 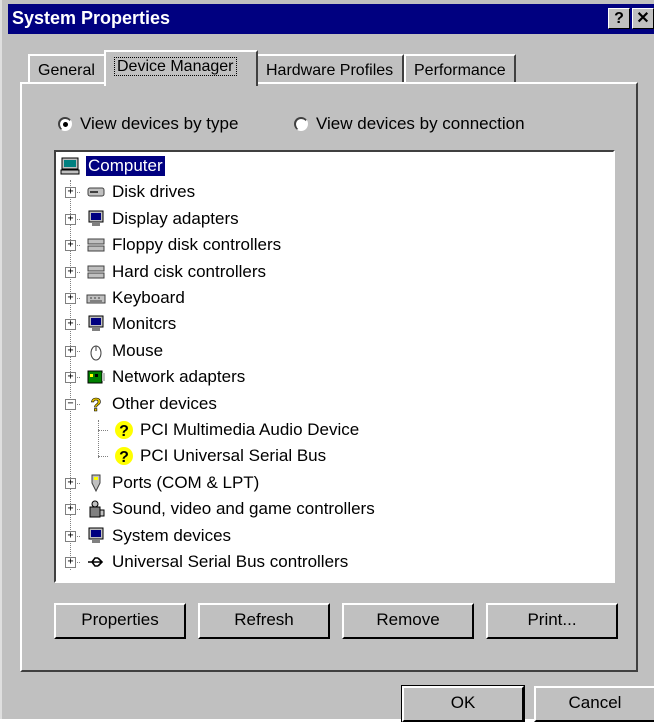 What do you see at coordinates (189, 271) in the screenshot?
I see `tree-item-label: Hard cisk controllers` at bounding box center [189, 271].